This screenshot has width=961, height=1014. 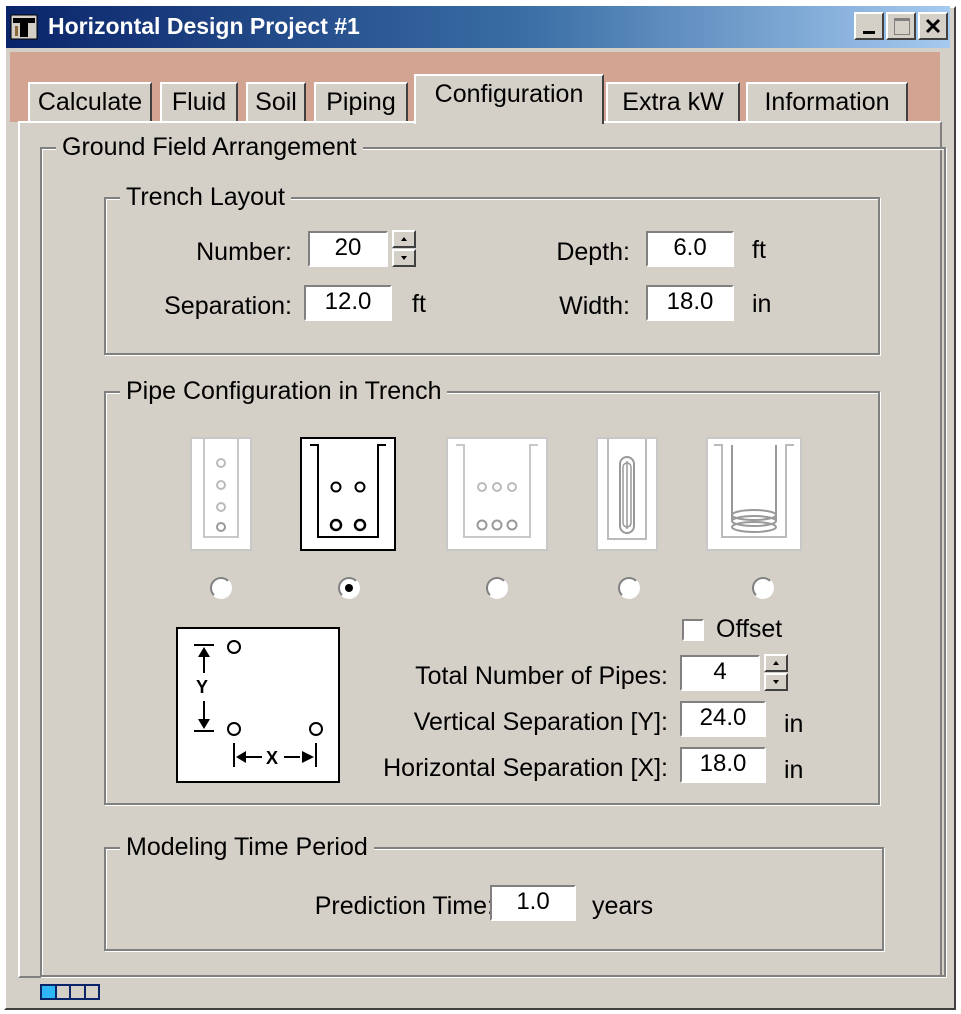 What do you see at coordinates (247, 847) in the screenshot?
I see `modeling-time-legend: Modeling Time Period` at bounding box center [247, 847].